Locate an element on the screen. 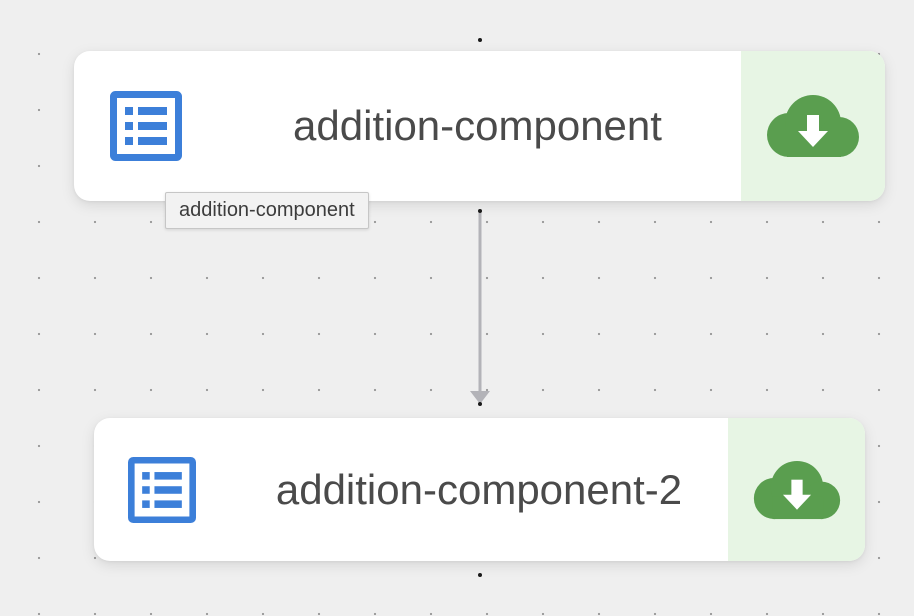 Image resolution: width=914 pixels, height=616 pixels. node-1-input-handle is located at coordinates (480, 40).